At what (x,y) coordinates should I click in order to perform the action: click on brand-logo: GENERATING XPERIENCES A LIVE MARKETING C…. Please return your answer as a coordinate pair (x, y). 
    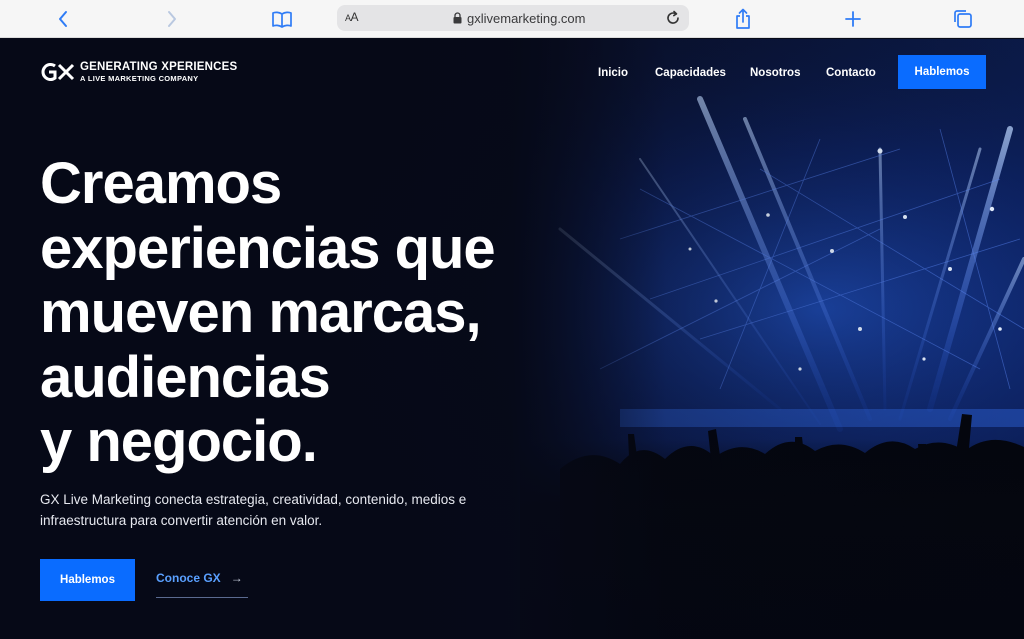
    Looking at the image, I should click on (138, 72).